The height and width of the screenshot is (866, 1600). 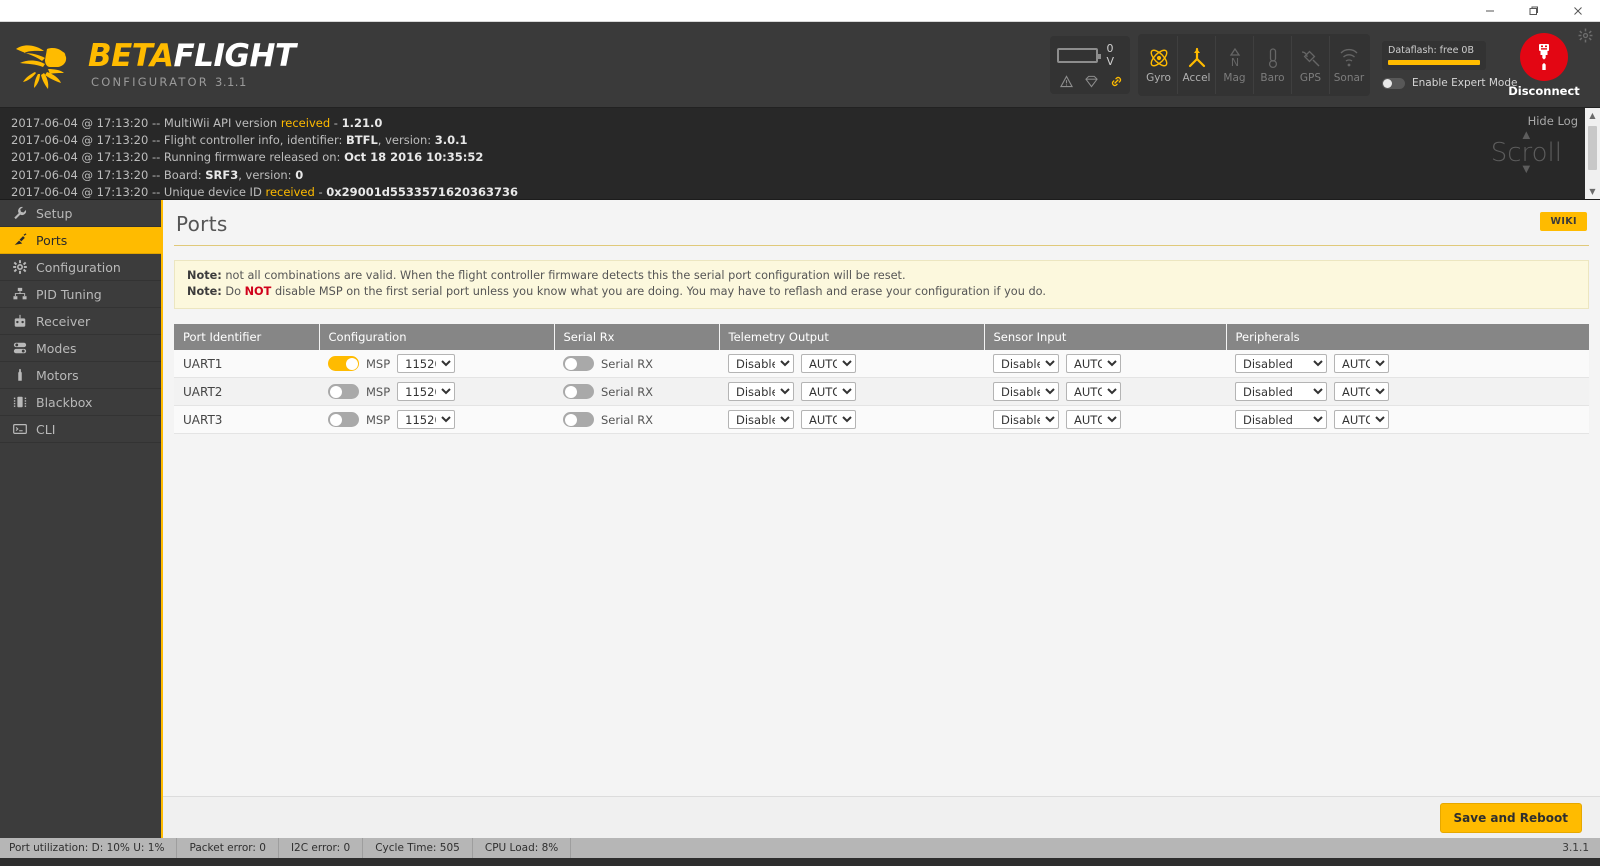 I want to click on battery-status-box: 0 V, so click(x=1090, y=65).